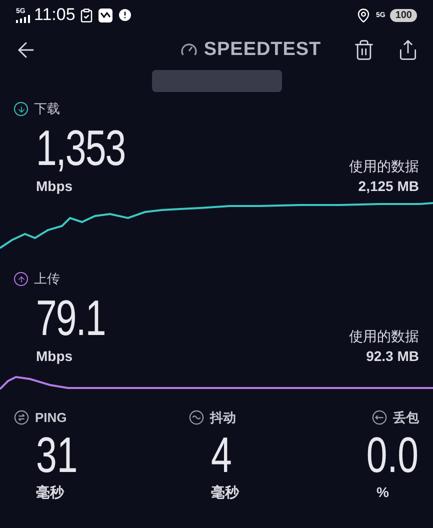 This screenshot has height=528, width=433. Describe the element at coordinates (406, 418) in the screenshot. I see `stat-label: 丢包` at that location.